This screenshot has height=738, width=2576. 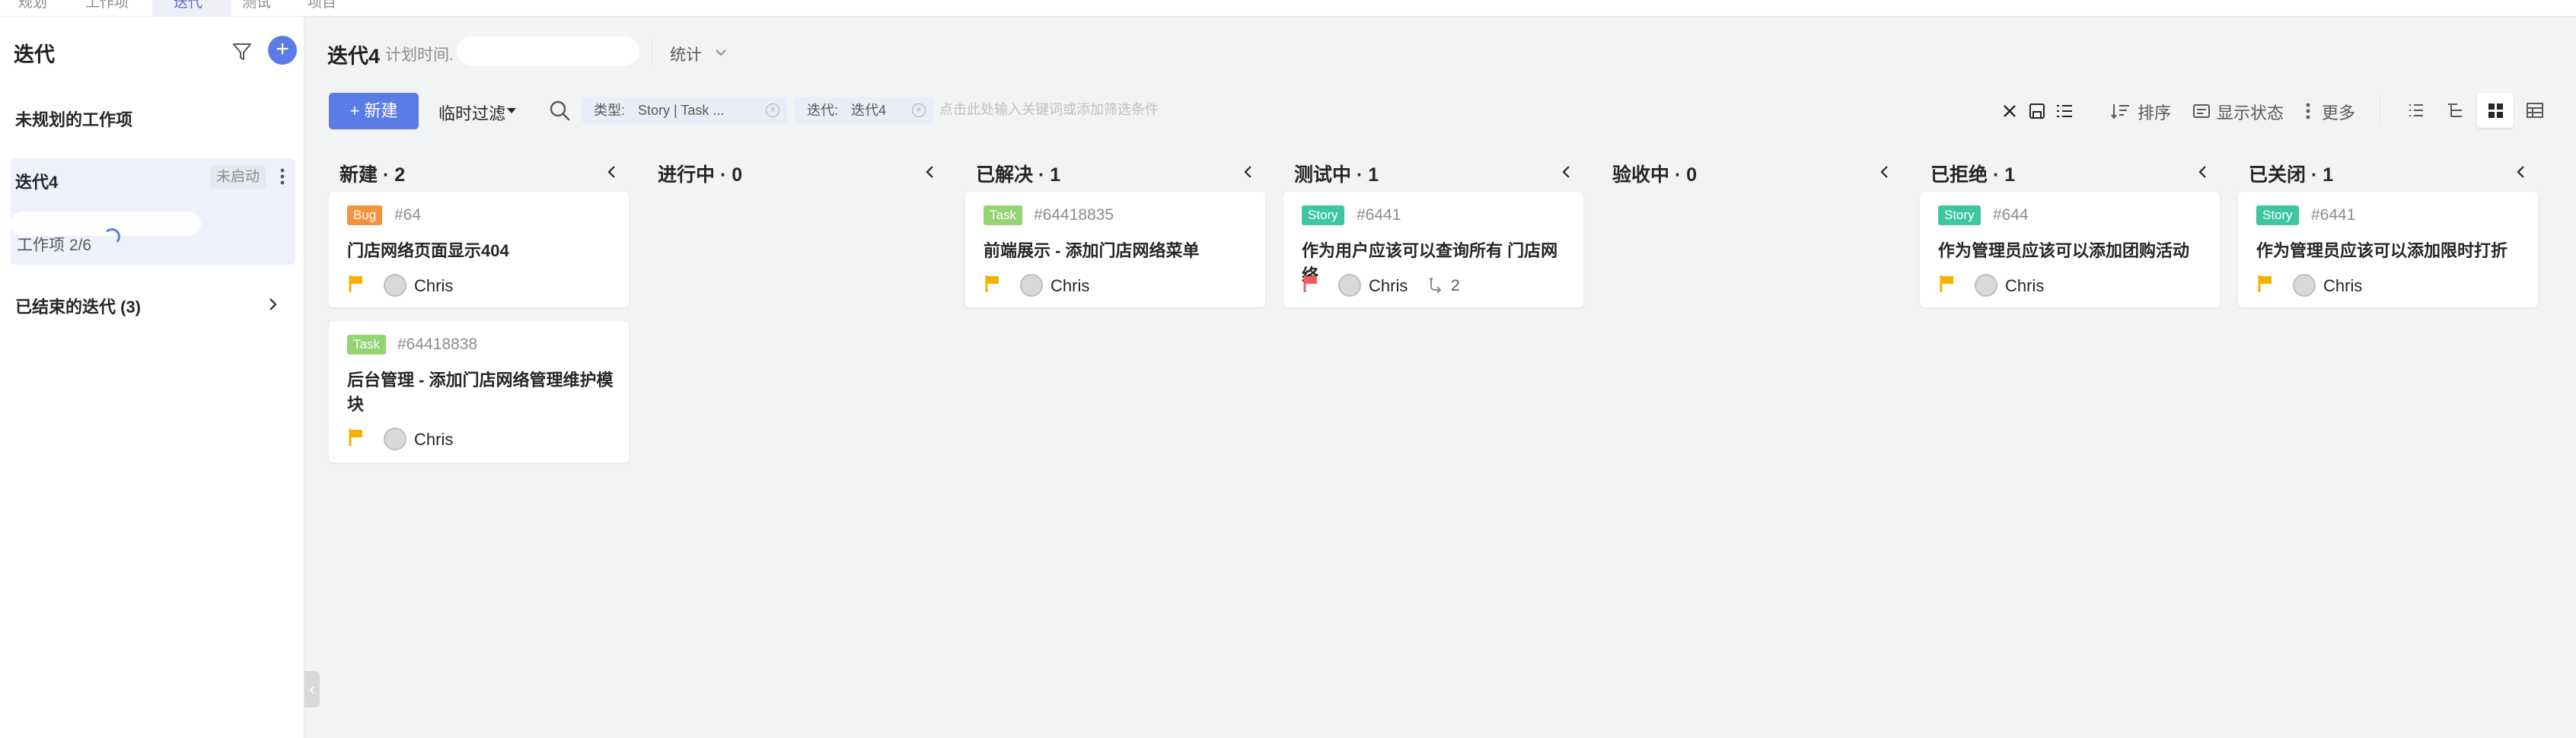 What do you see at coordinates (2154, 112) in the screenshot?
I see `sort-button: 排序` at bounding box center [2154, 112].